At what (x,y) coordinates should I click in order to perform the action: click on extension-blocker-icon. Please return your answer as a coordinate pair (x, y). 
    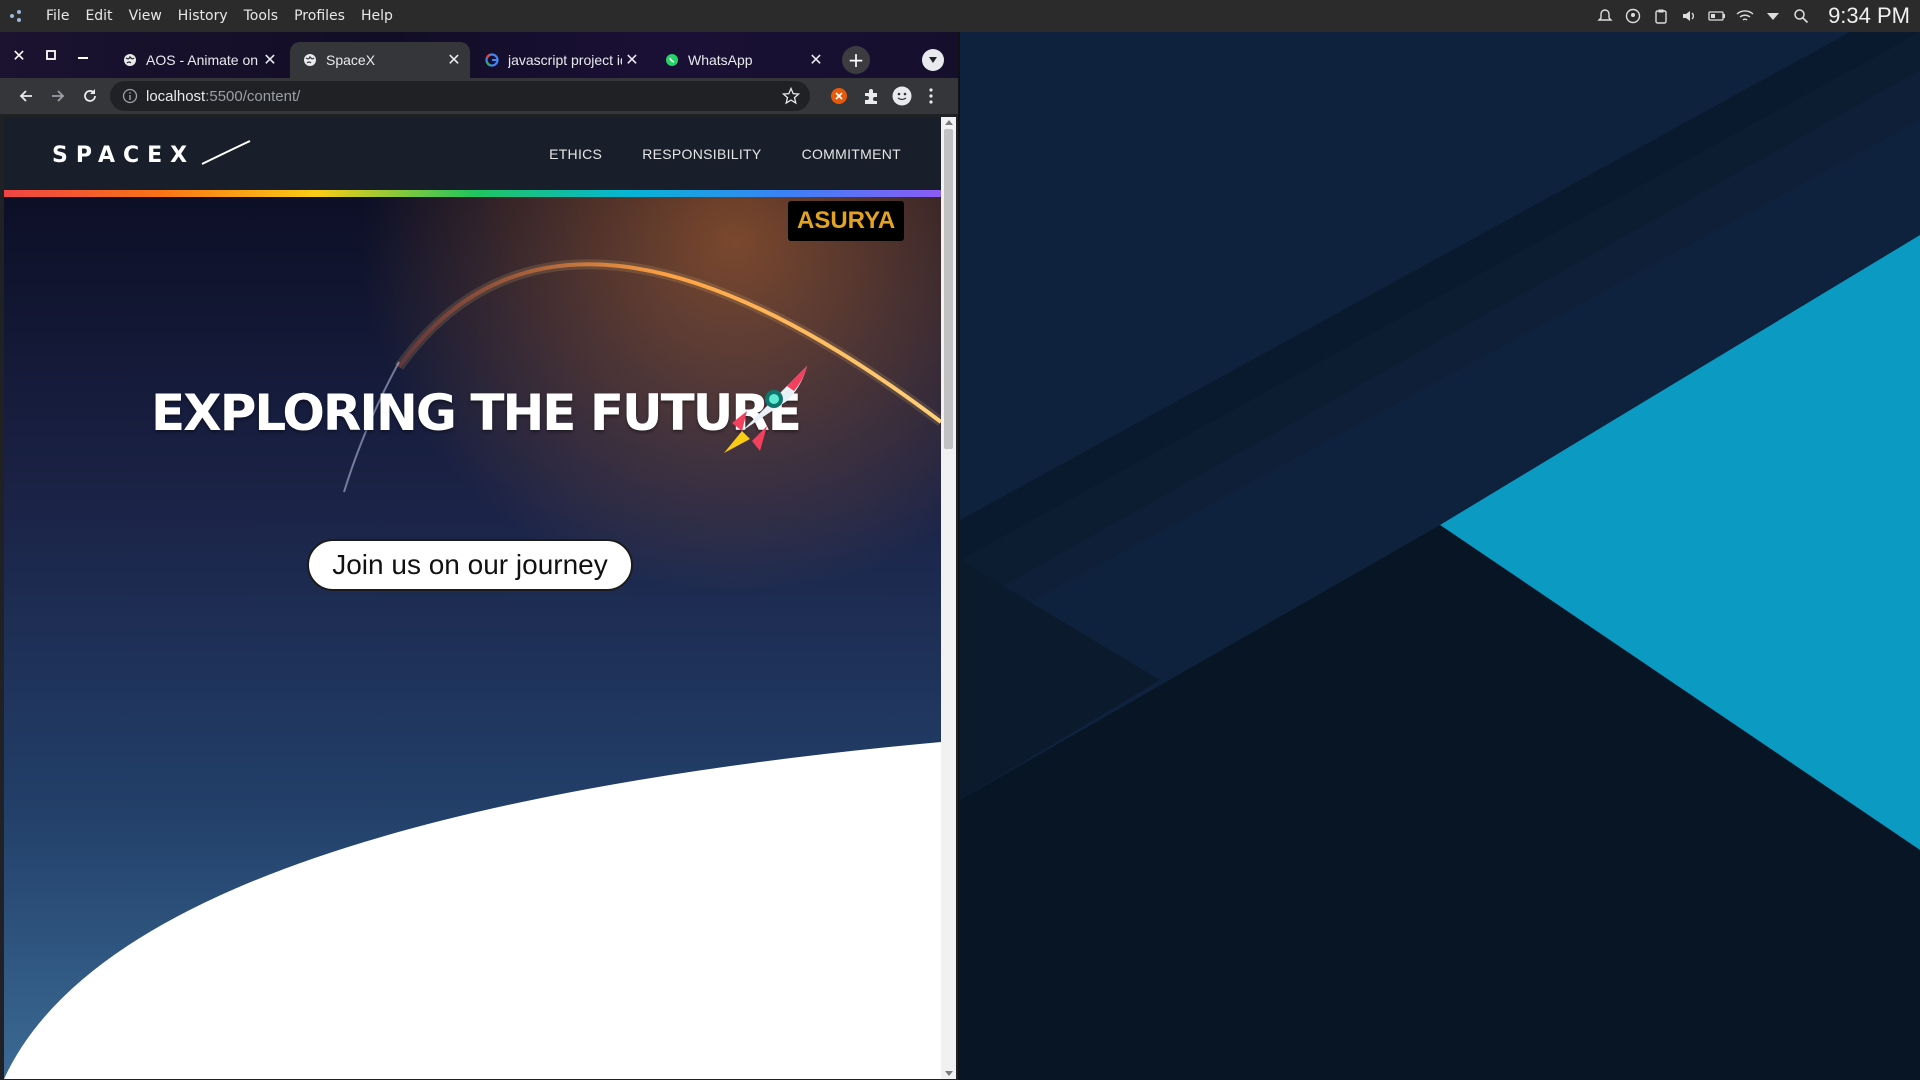
    Looking at the image, I should click on (839, 96).